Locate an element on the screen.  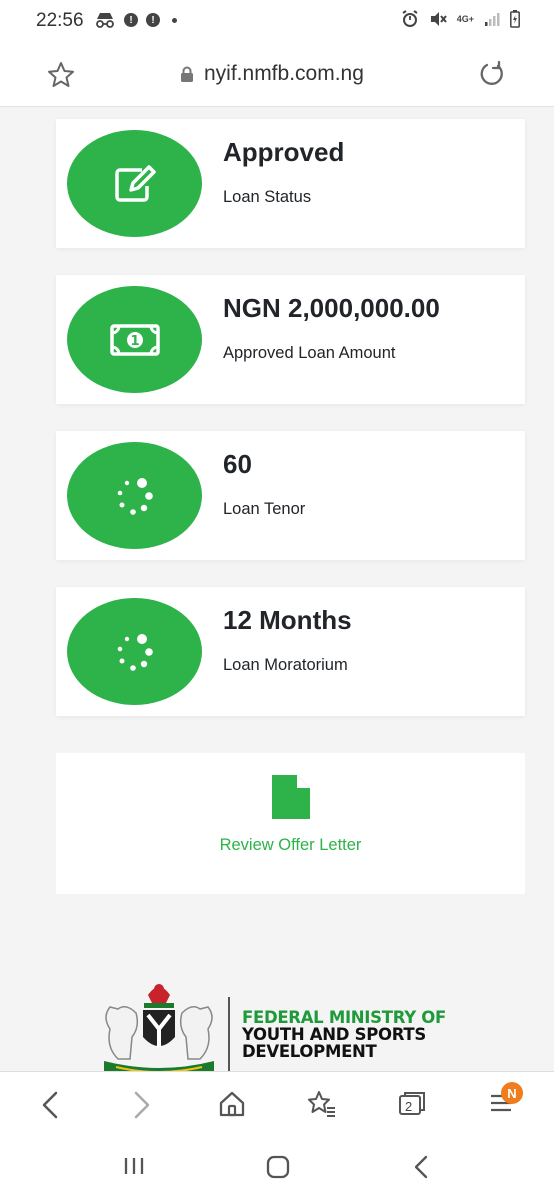
svg-text: 1 is located at coordinates (134, 341).